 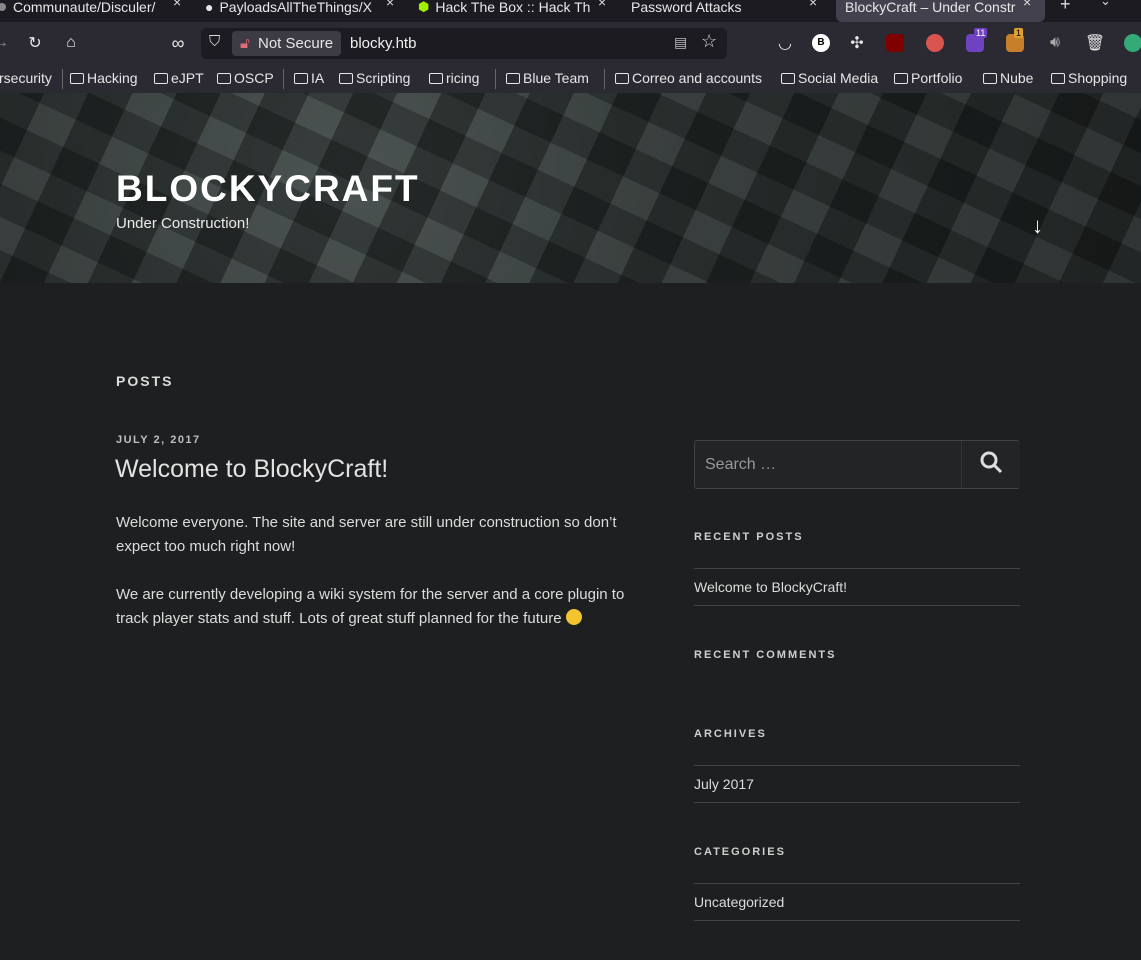 I want to click on search-button, so click(x=990, y=464).